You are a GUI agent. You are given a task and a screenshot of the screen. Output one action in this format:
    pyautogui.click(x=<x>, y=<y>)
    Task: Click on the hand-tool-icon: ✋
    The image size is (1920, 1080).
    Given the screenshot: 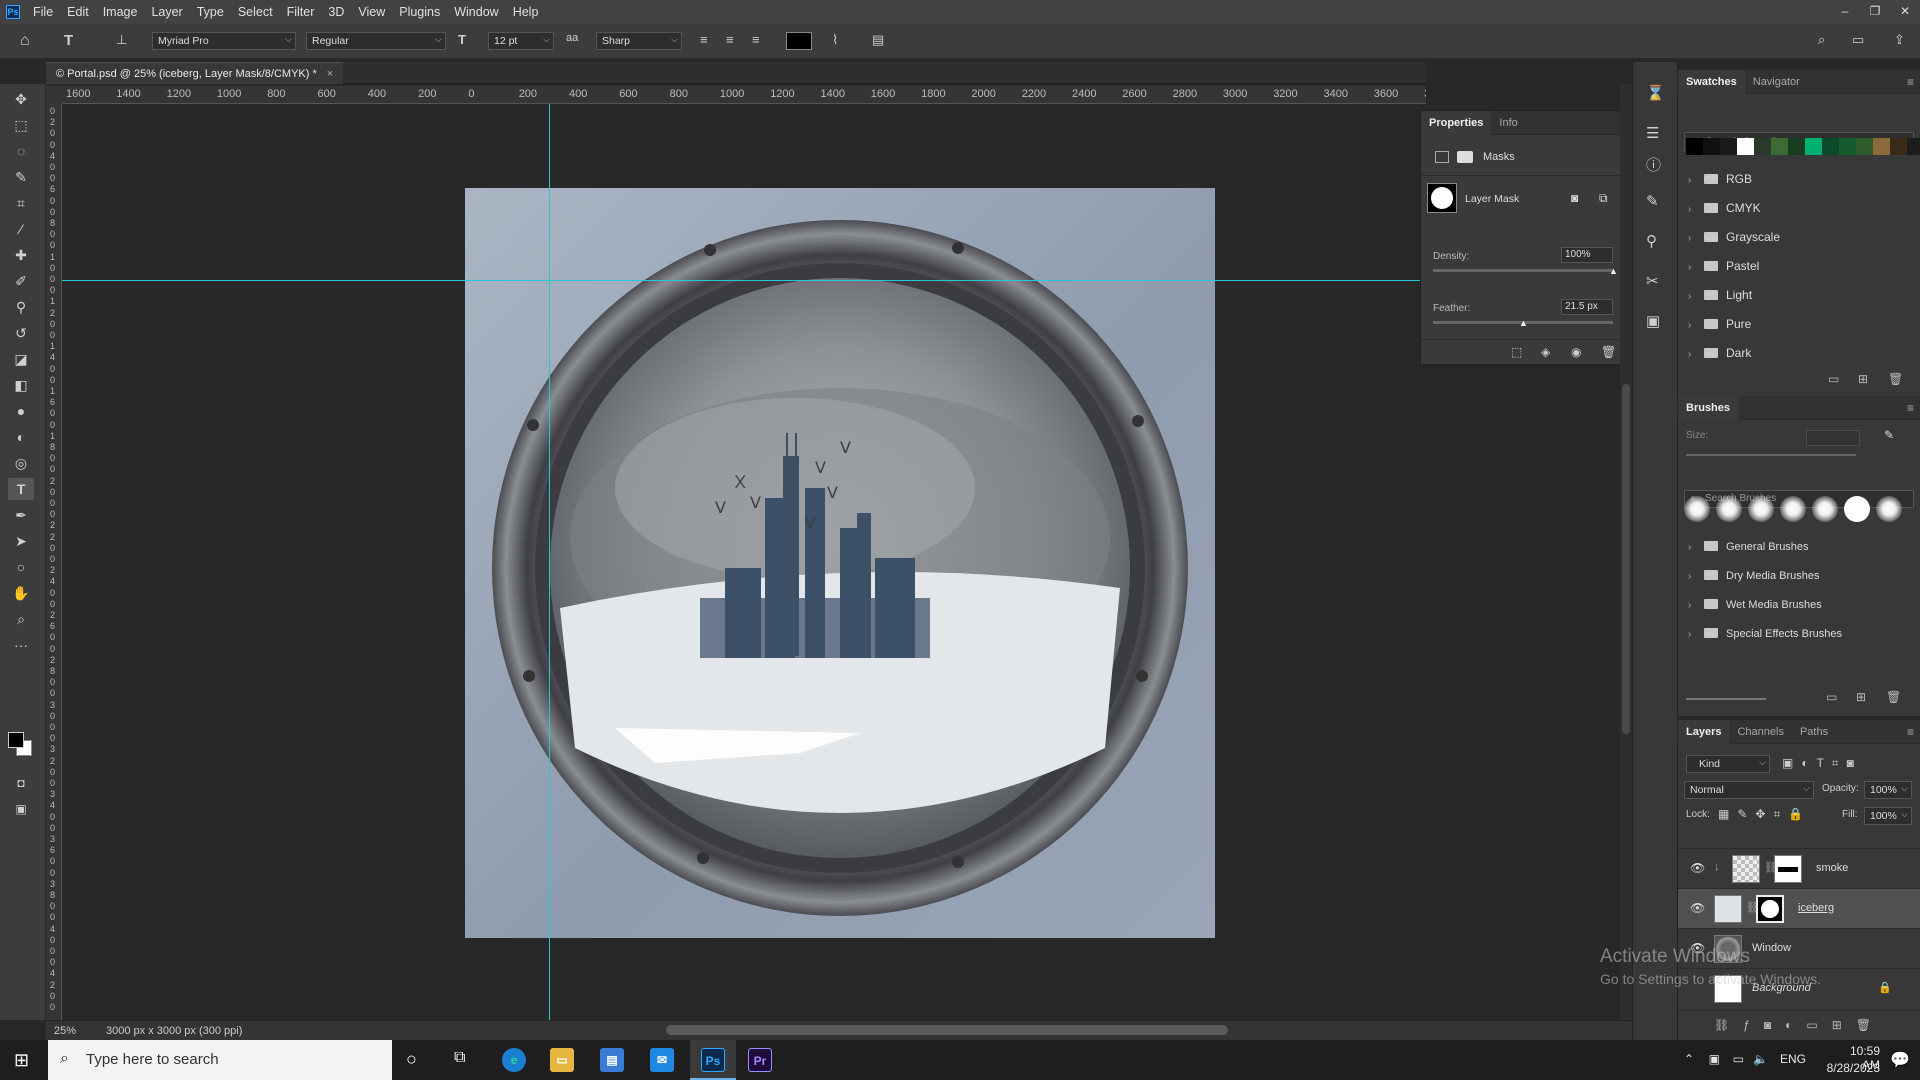 What is the action you would take?
    pyautogui.click(x=21, y=593)
    